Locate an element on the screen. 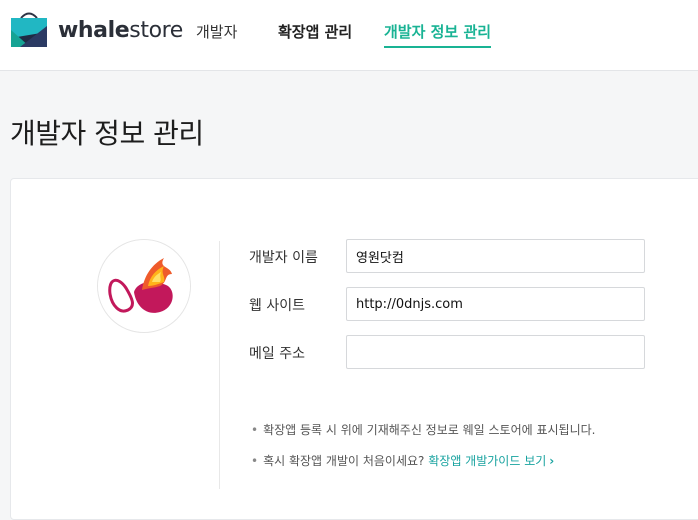 The width and height of the screenshot is (698, 520). top-nav-bar: whalestore 개발자 확장앱 관리 개발자 정보 관리 is located at coordinates (349, 35).